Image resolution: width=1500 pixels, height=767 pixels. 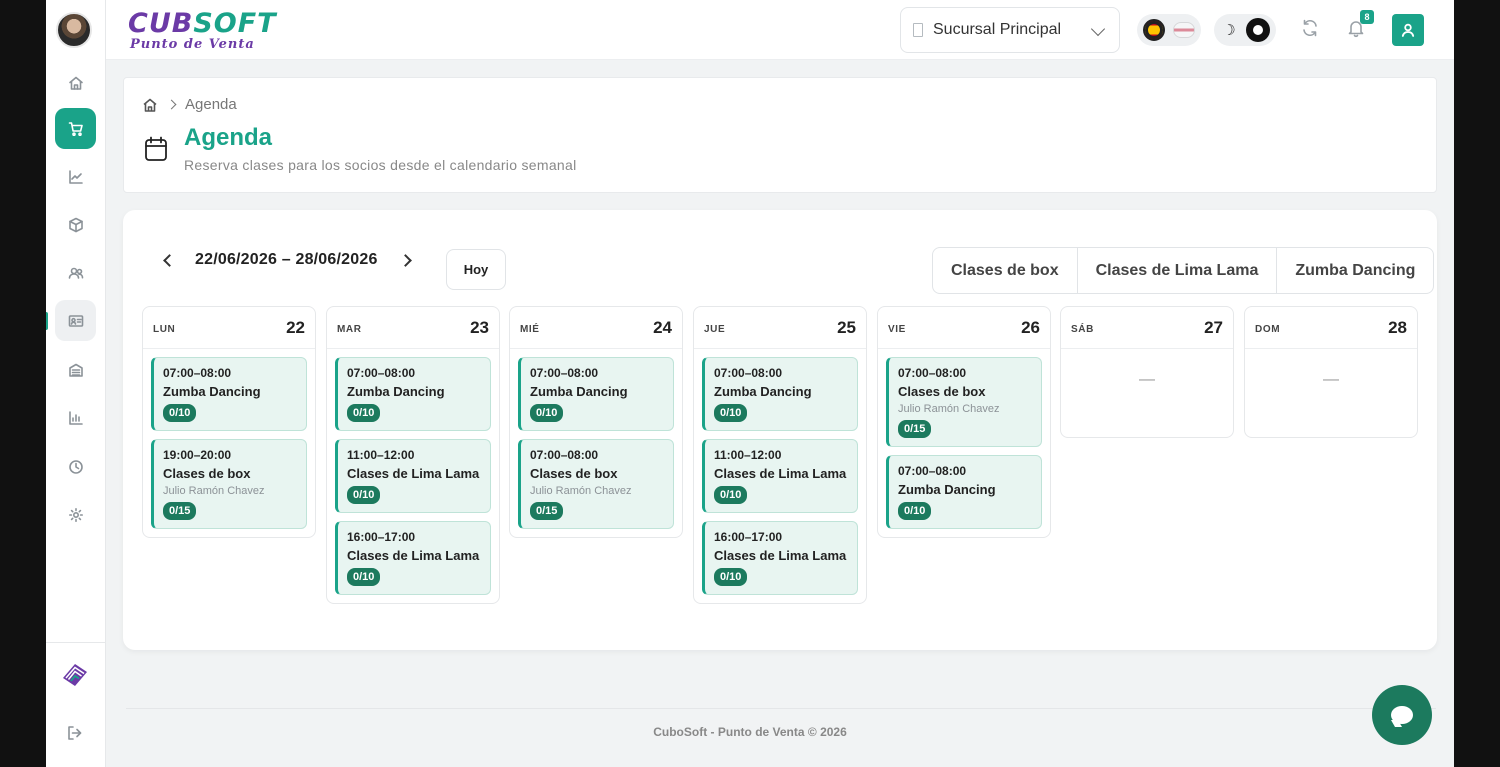 I want to click on day-name: LUN, so click(x=164, y=329).